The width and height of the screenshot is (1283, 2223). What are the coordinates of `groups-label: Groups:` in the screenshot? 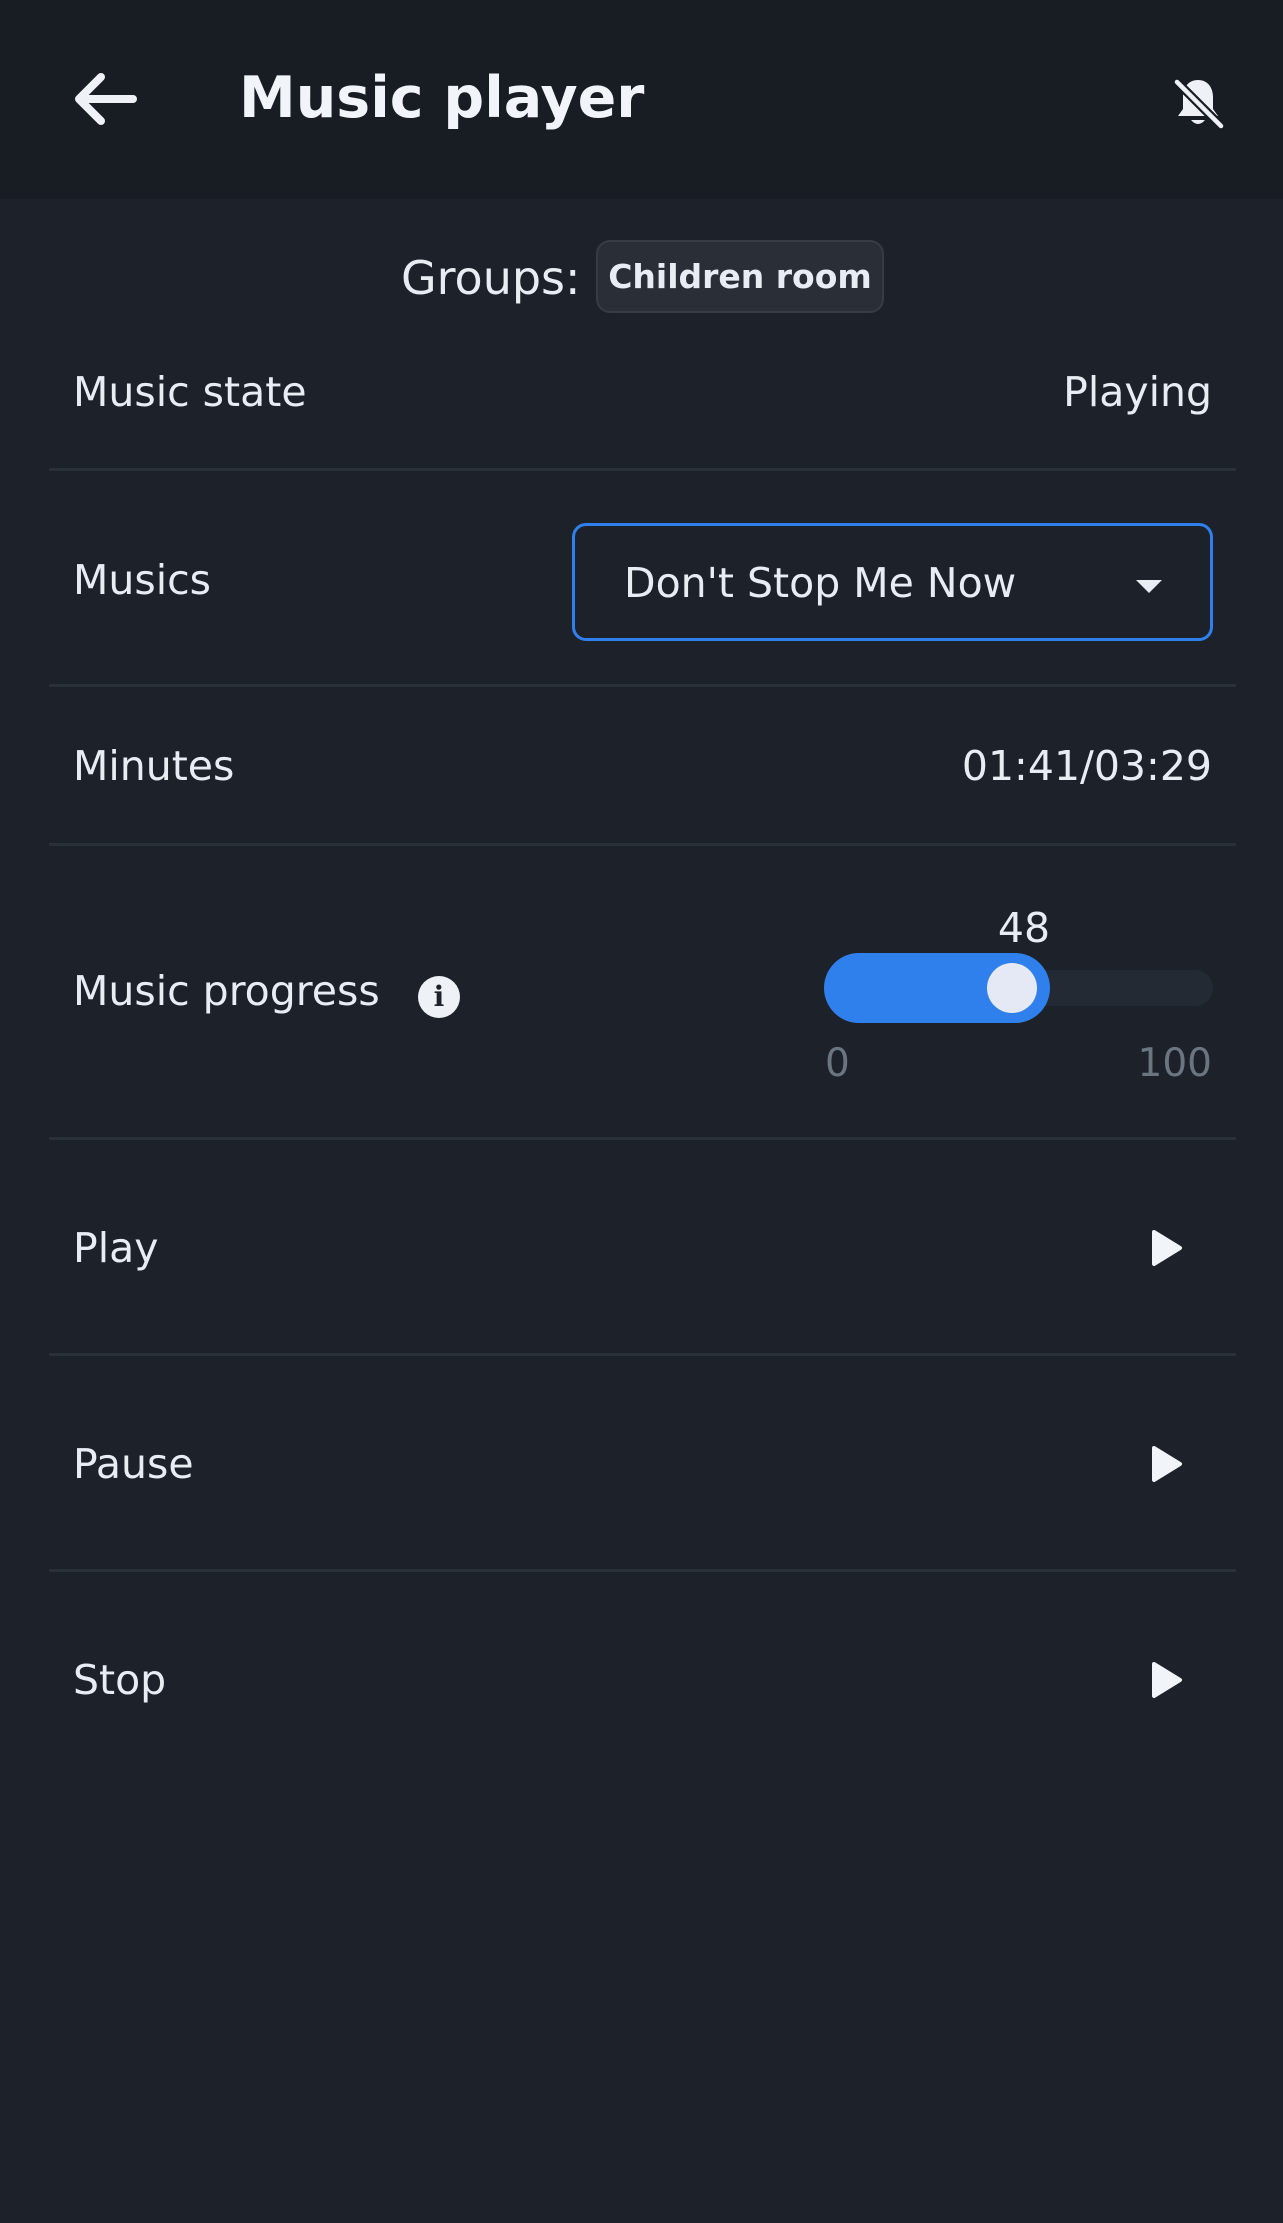 It's located at (491, 278).